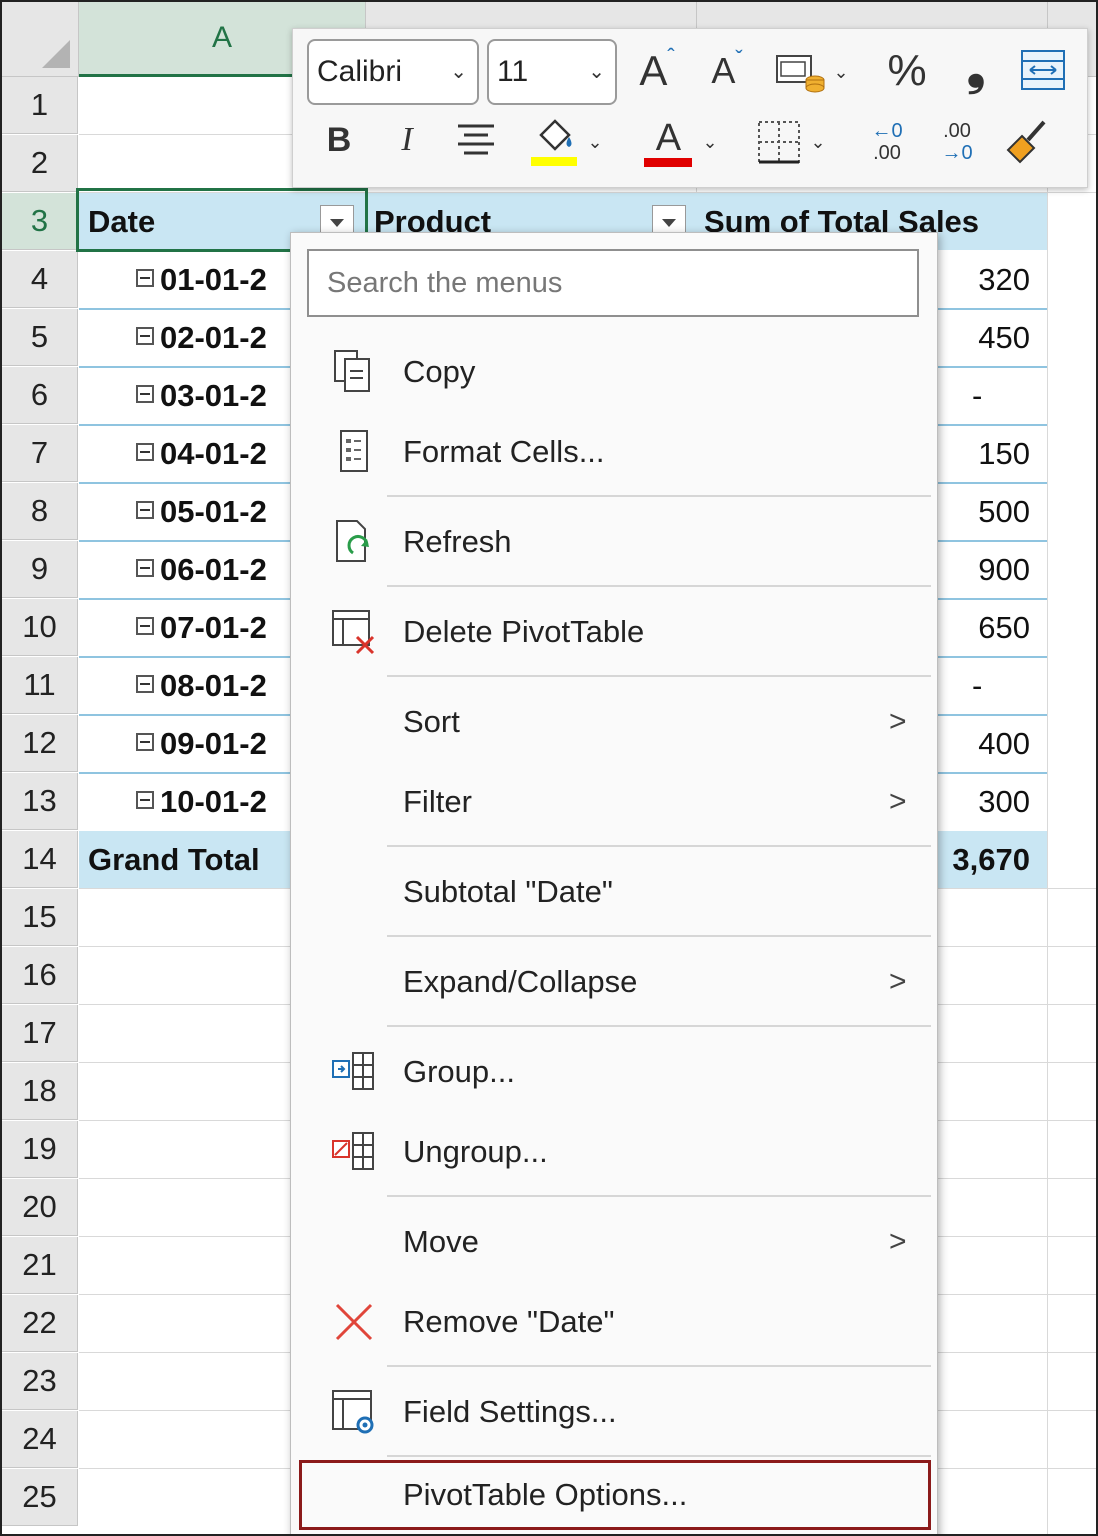 This screenshot has height=1536, width=1098. I want to click on menu-item-remove-date: Remove "Date", so click(614, 1322).